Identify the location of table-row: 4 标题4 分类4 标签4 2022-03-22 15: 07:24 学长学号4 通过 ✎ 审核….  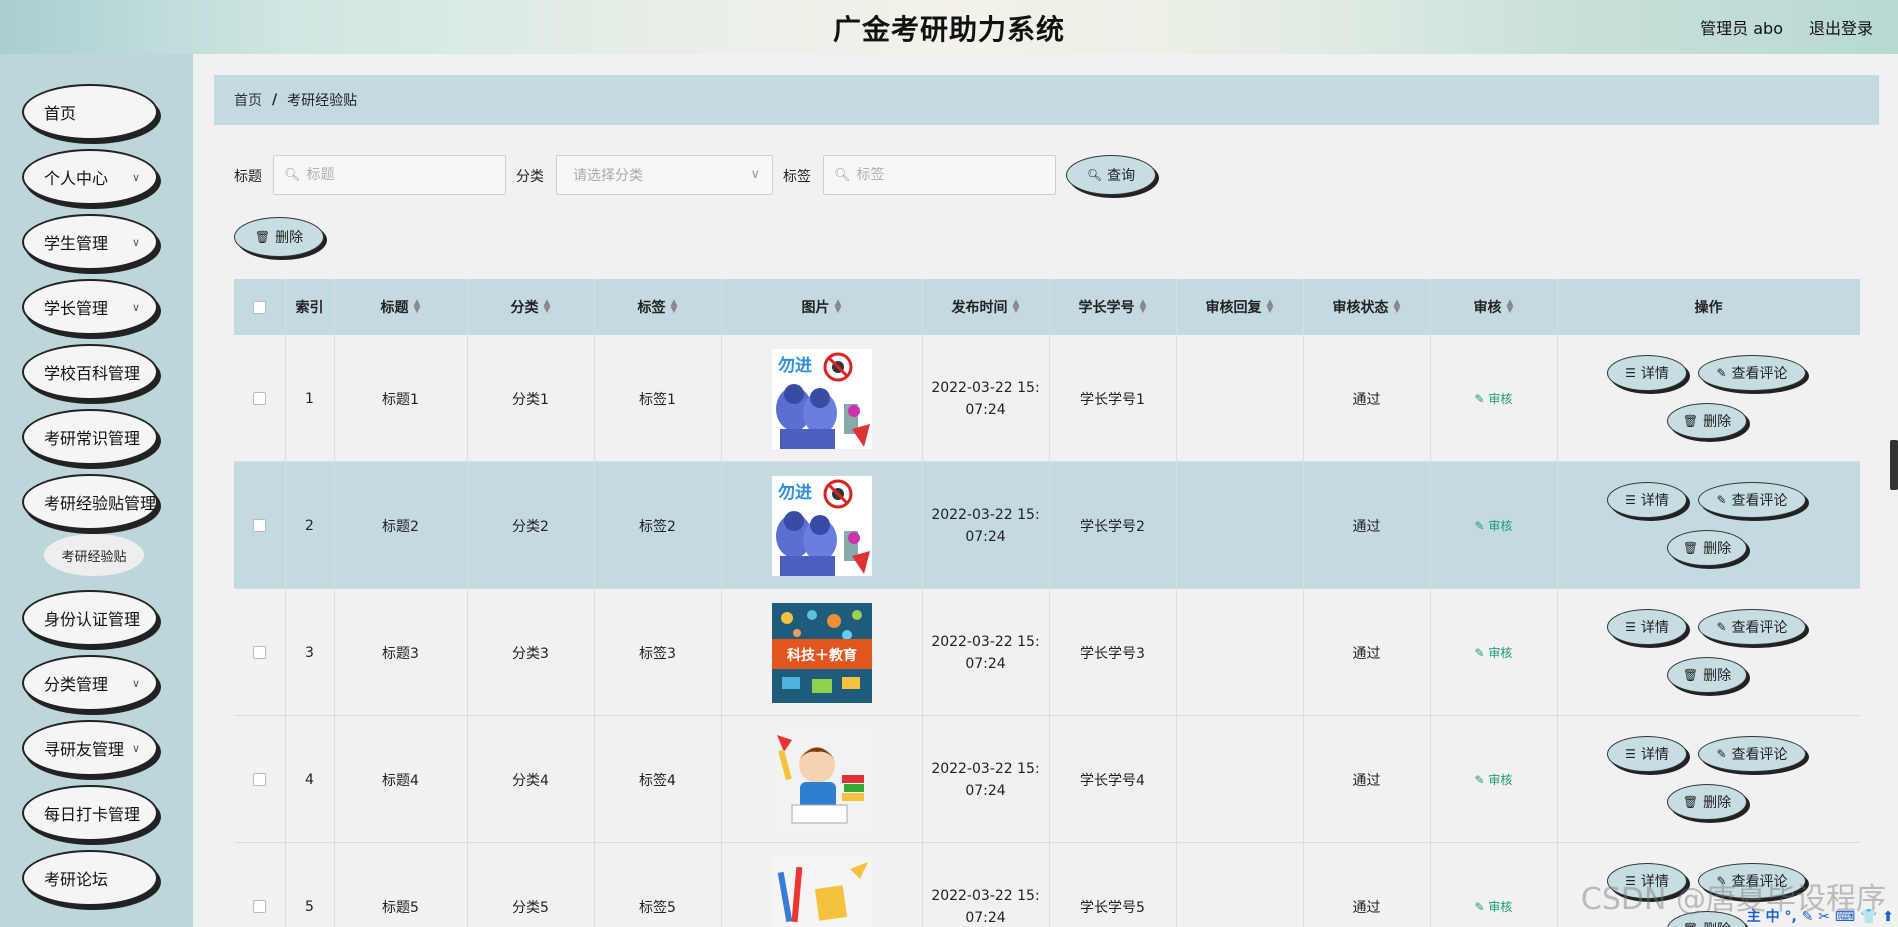
(1047, 779).